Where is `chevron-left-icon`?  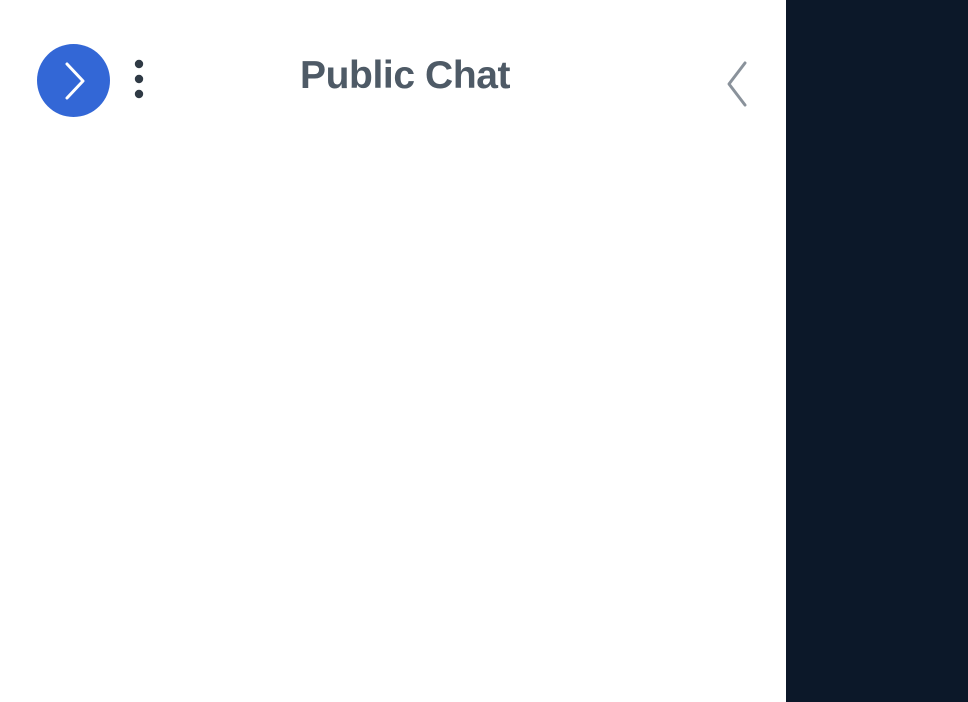 chevron-left-icon is located at coordinates (737, 84).